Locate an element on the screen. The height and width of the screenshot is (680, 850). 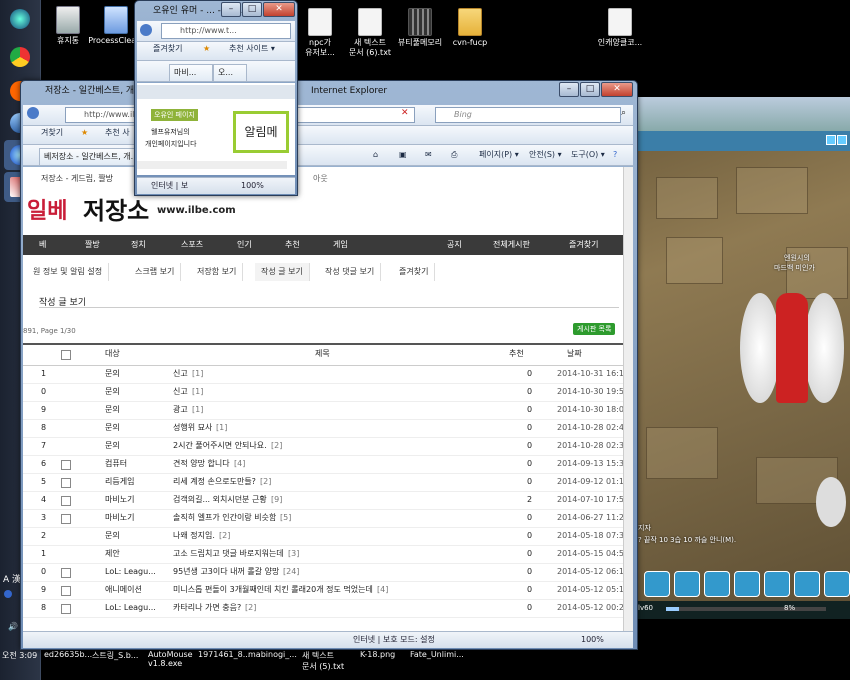
post-title-link: 리세 계정 손으로도만들? is located at coordinates (214, 482).